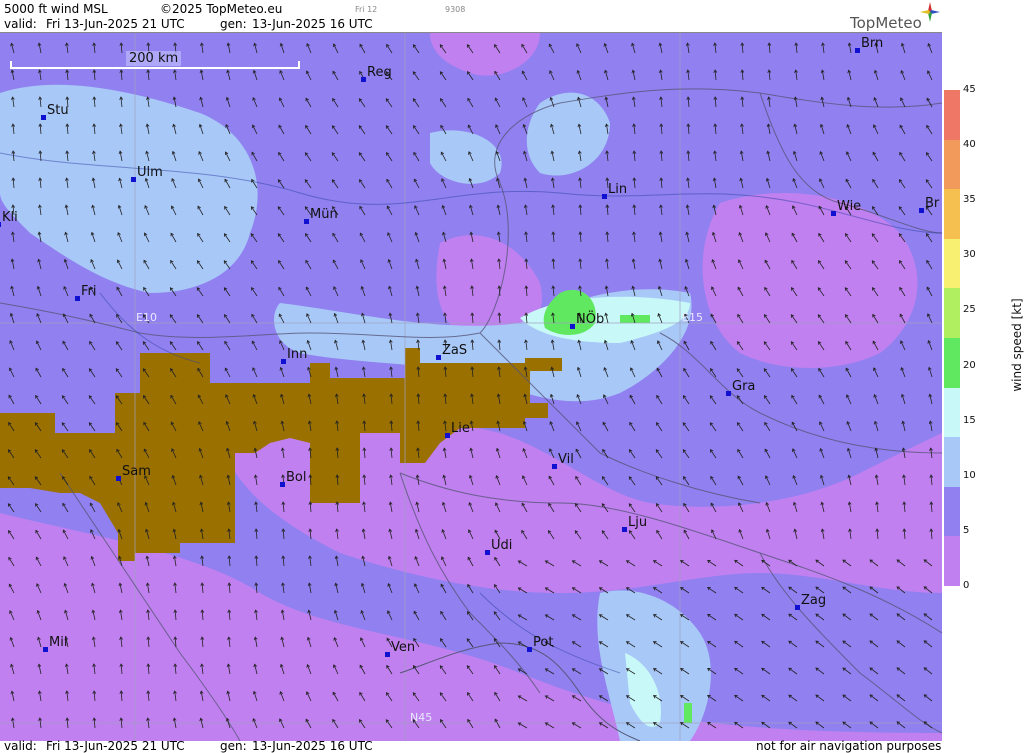 The width and height of the screenshot is (1034, 753). Describe the element at coordinates (146, 317) in the screenshot. I see `grid-label-e10: E10` at that location.